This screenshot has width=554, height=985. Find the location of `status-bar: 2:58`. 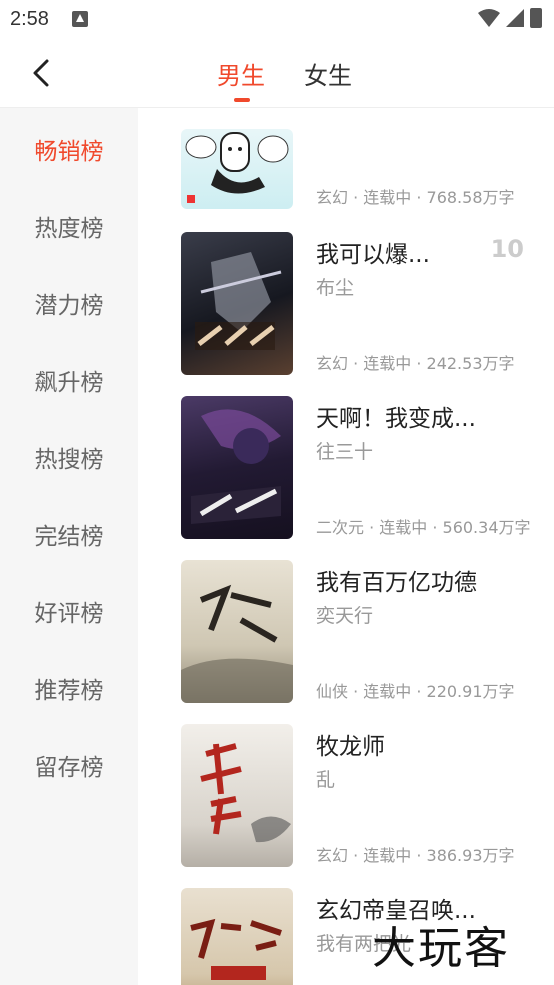

status-bar: 2:58 is located at coordinates (277, 19).